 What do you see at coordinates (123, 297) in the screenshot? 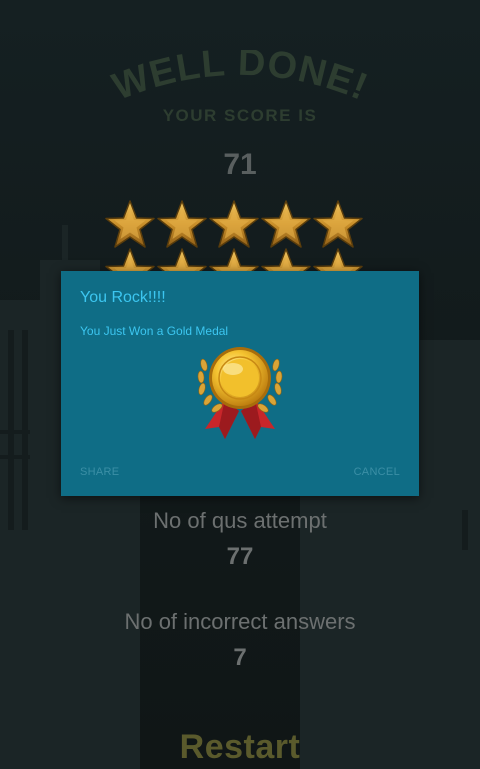
I see `dialog-title: You Rock!!!!` at bounding box center [123, 297].